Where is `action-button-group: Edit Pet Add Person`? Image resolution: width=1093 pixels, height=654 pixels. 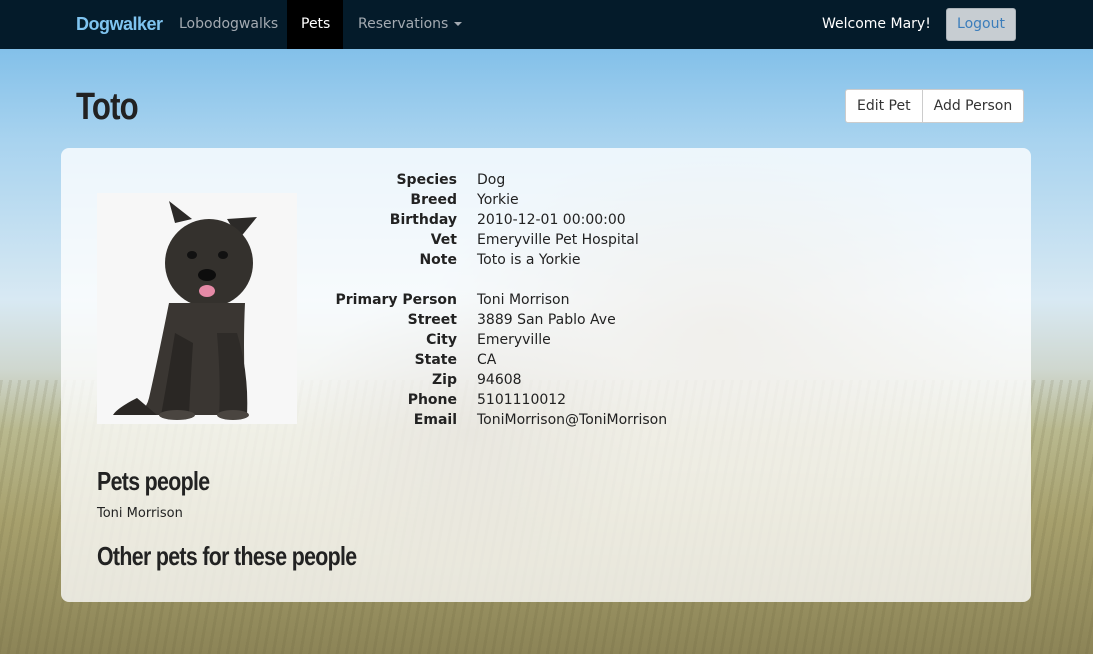 action-button-group: Edit Pet Add Person is located at coordinates (935, 106).